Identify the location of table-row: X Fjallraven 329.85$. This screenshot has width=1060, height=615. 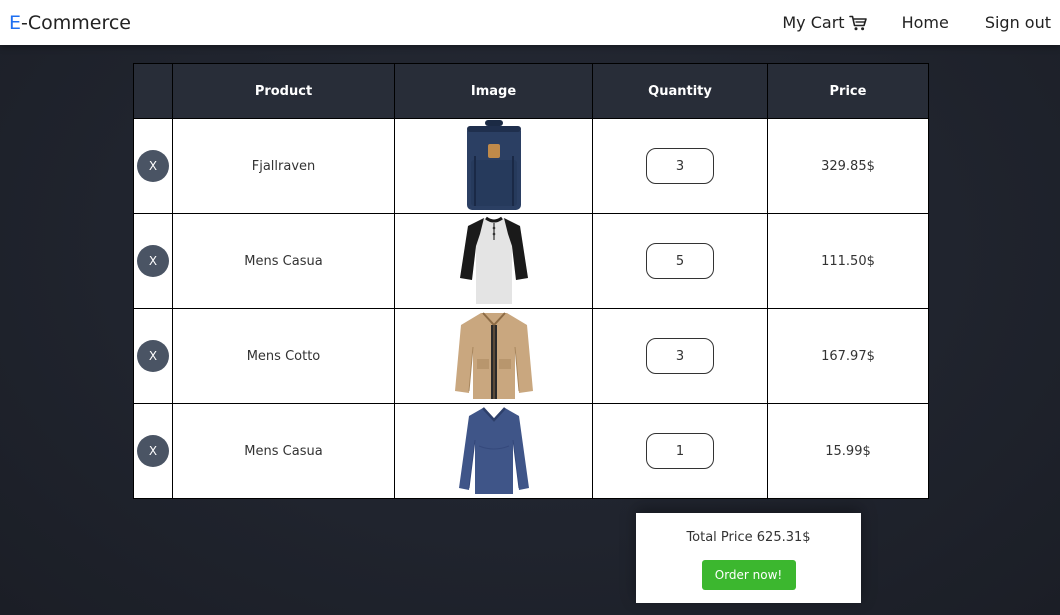
(531, 166).